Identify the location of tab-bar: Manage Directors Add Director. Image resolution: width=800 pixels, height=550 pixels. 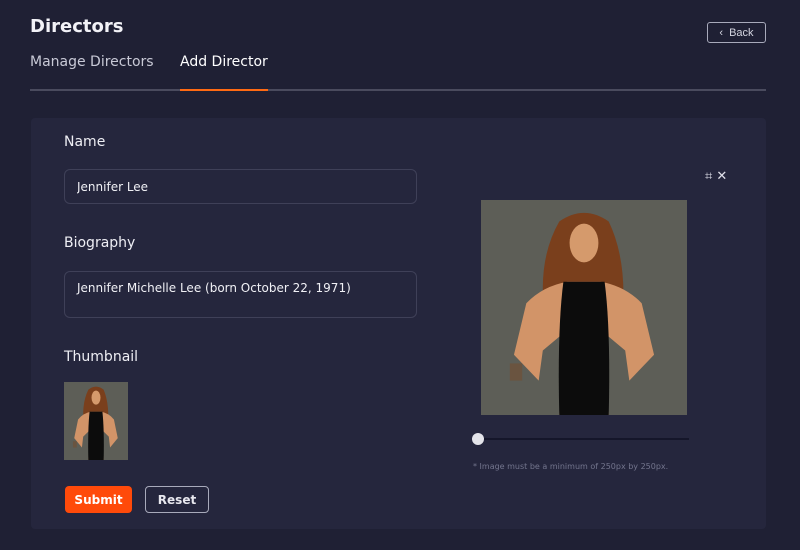
(398, 72).